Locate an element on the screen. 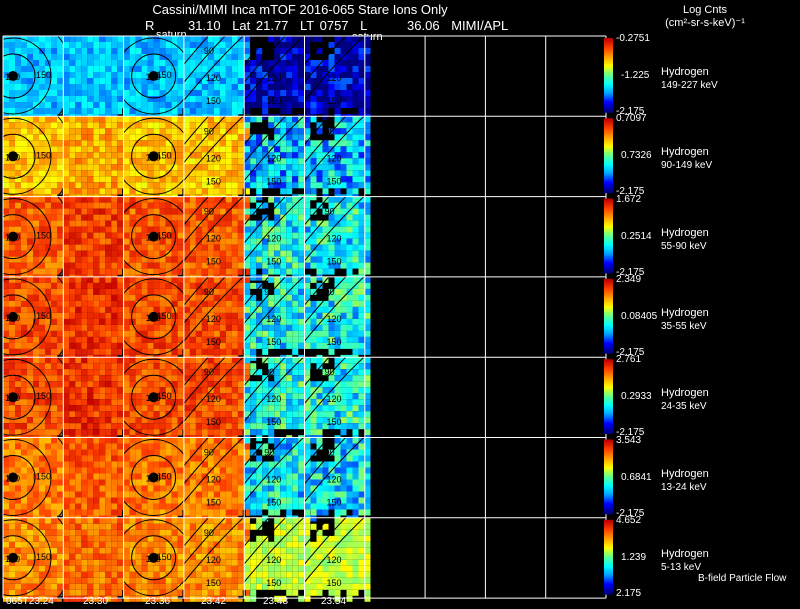 The width and height of the screenshot is (800, 609). colorbar is located at coordinates (608, 316).